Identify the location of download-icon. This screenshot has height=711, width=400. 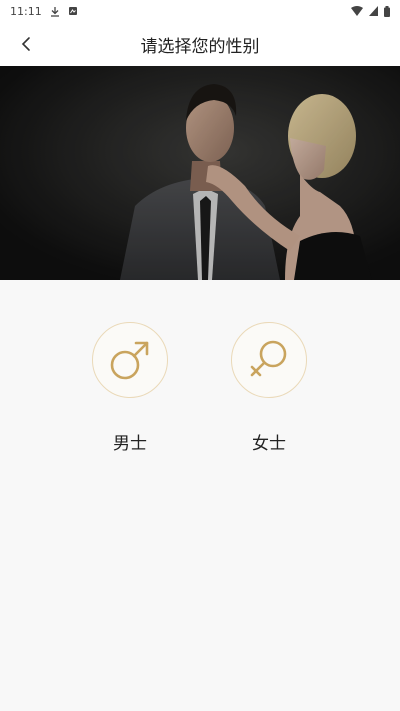
(54, 11).